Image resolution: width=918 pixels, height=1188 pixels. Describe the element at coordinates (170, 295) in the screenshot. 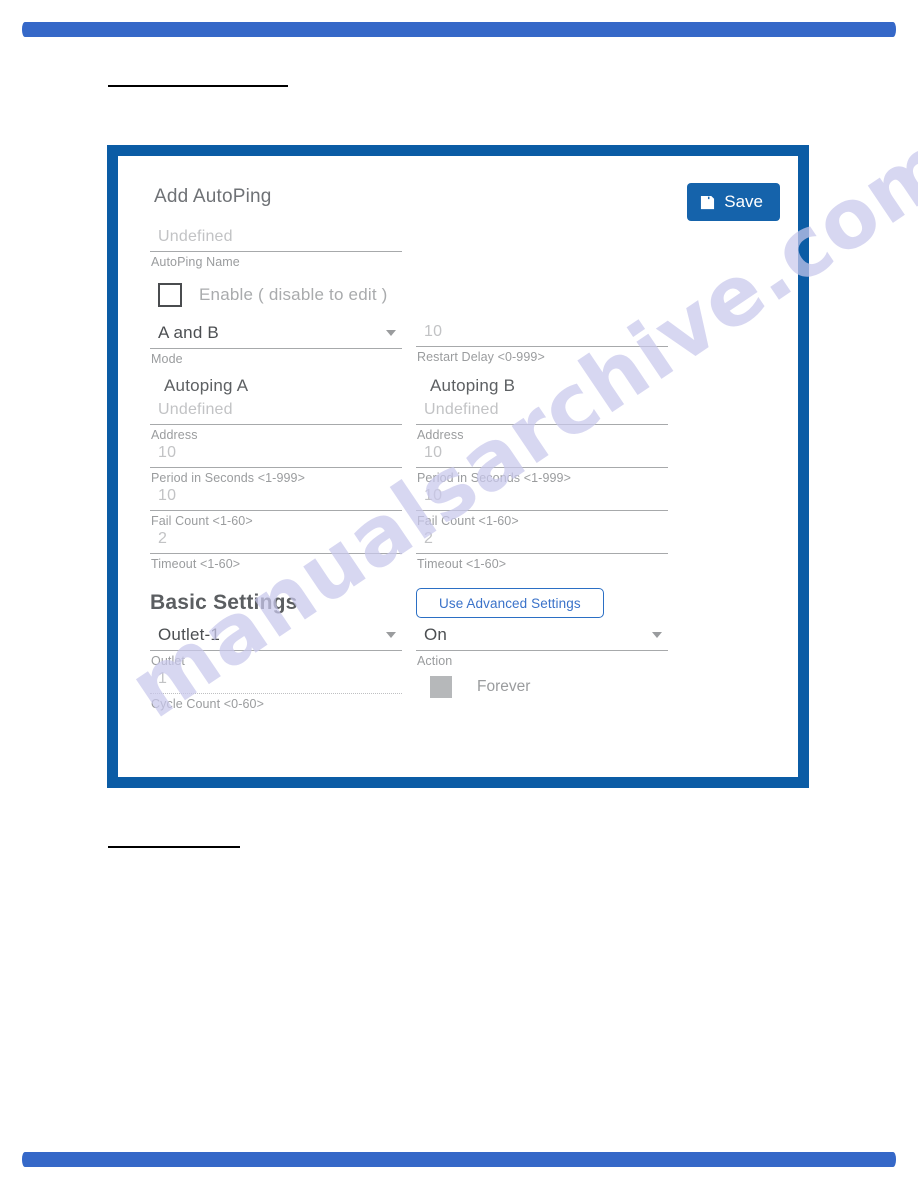

I see `enable-checkbox` at that location.